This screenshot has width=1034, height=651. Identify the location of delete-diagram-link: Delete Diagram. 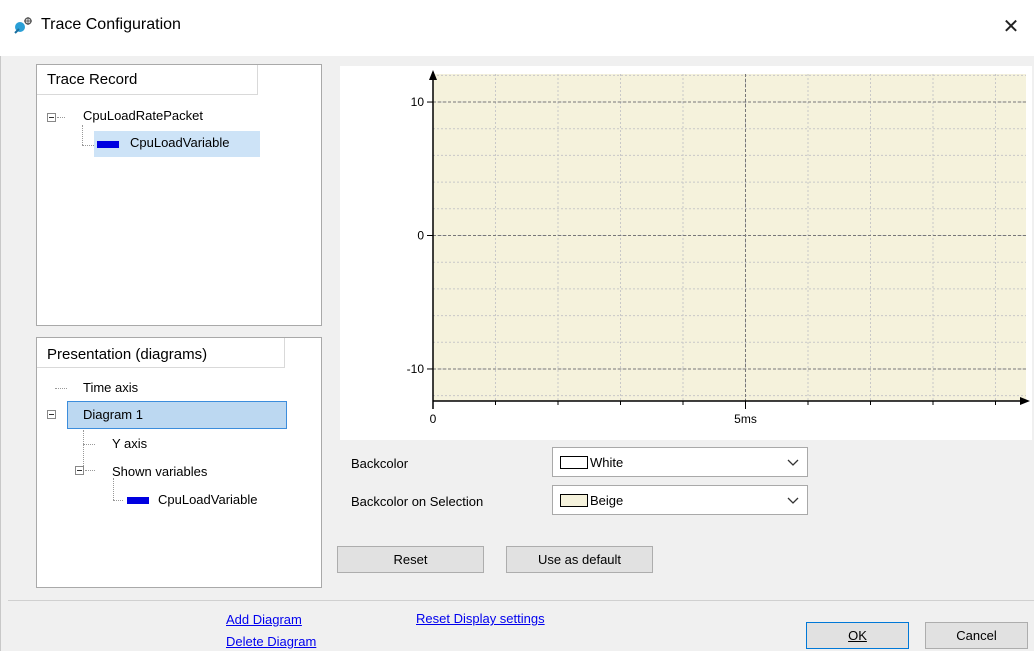
(271, 641).